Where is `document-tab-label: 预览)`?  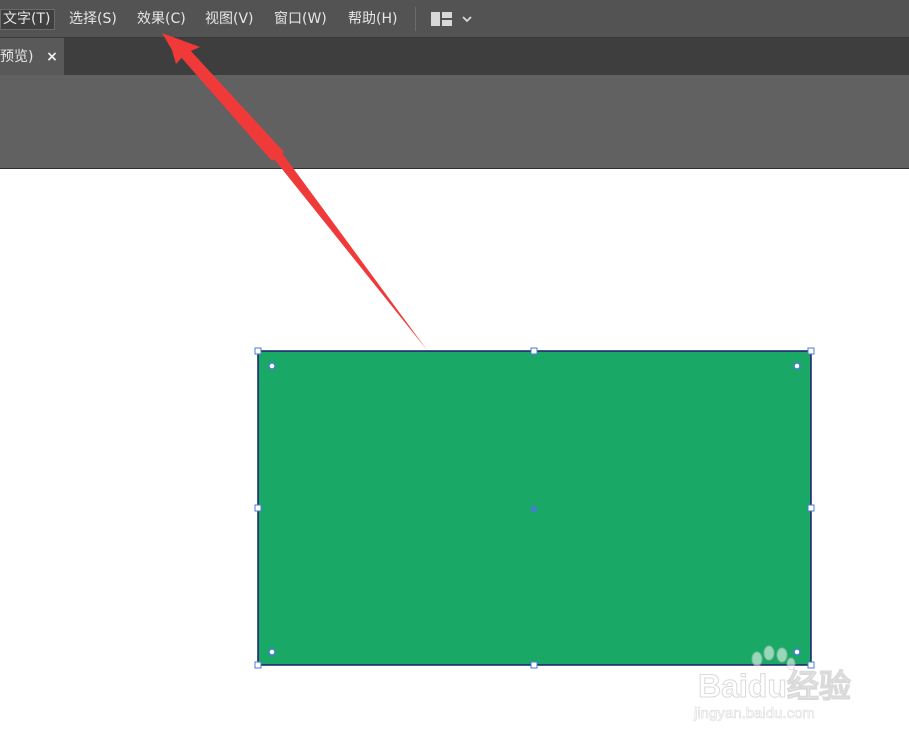
document-tab-label: 预览) is located at coordinates (17, 57).